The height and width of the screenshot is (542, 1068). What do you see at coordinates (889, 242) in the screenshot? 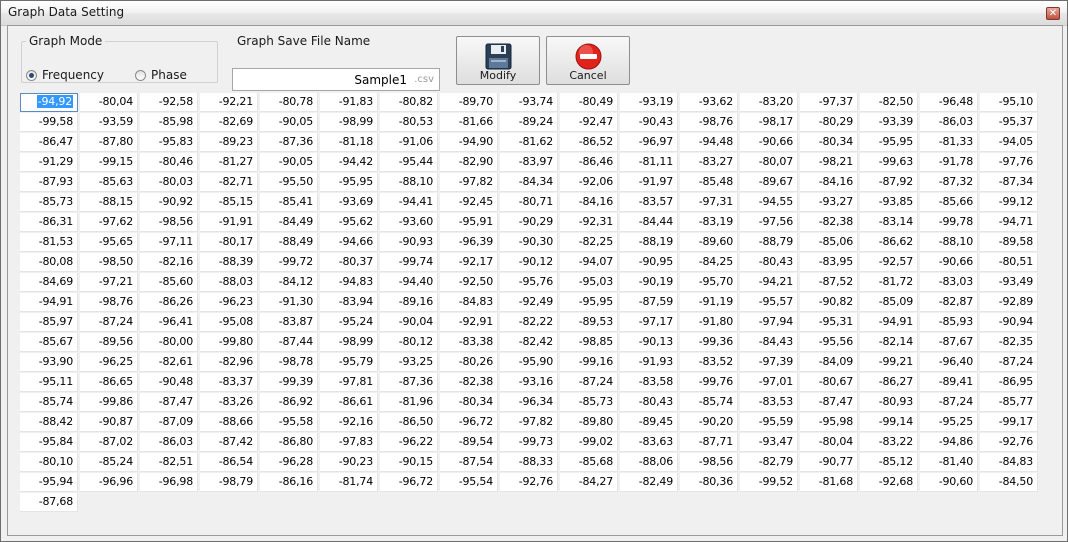
I see `grid-cell: -86,62` at bounding box center [889, 242].